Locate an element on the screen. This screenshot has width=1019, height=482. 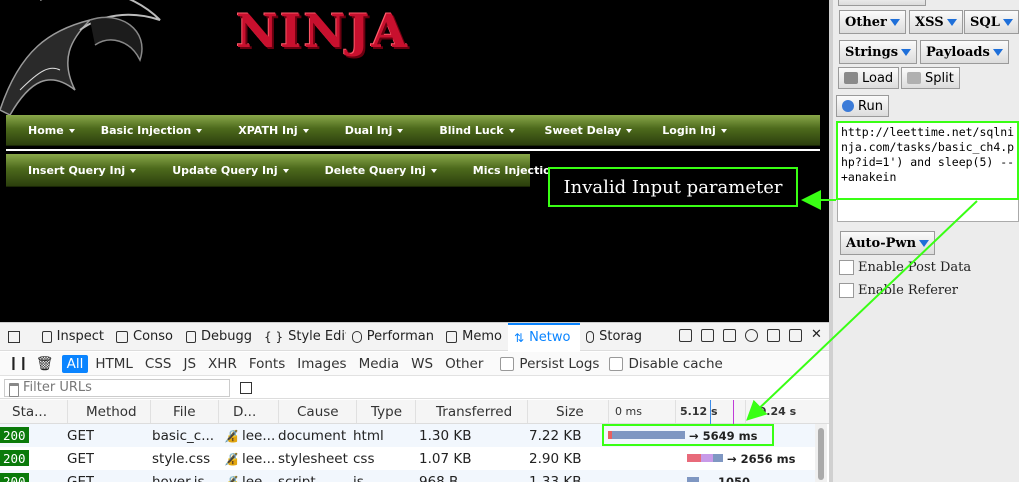
timeline-tick-0: 0 ms is located at coordinates (640, 411).